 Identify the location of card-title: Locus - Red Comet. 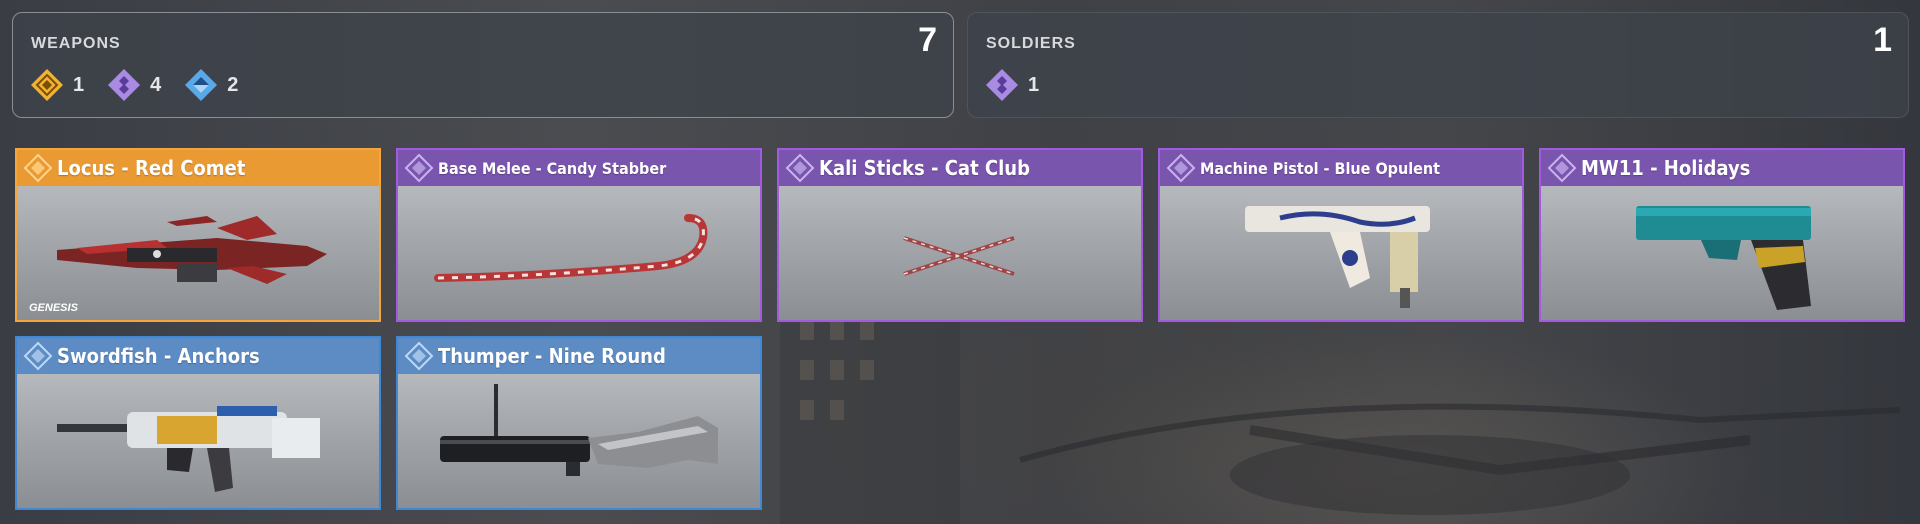
(151, 168).